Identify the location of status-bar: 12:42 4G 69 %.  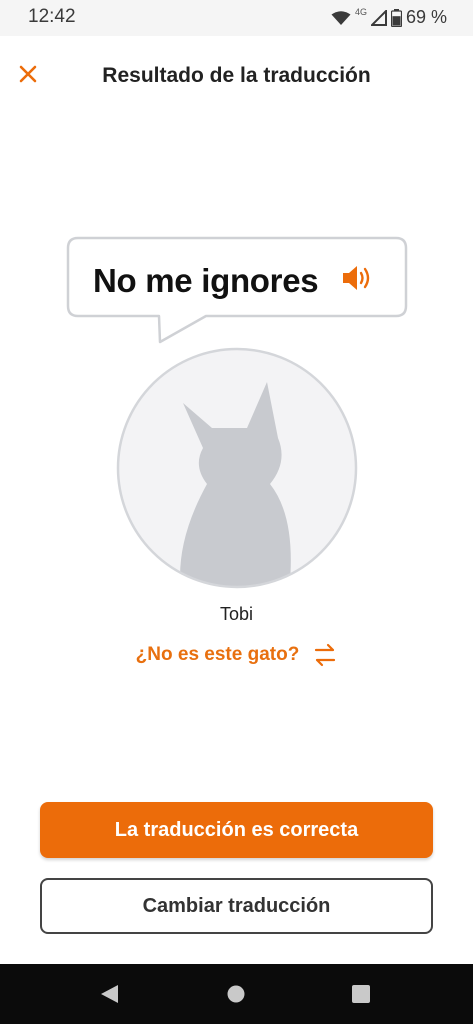
(236, 18).